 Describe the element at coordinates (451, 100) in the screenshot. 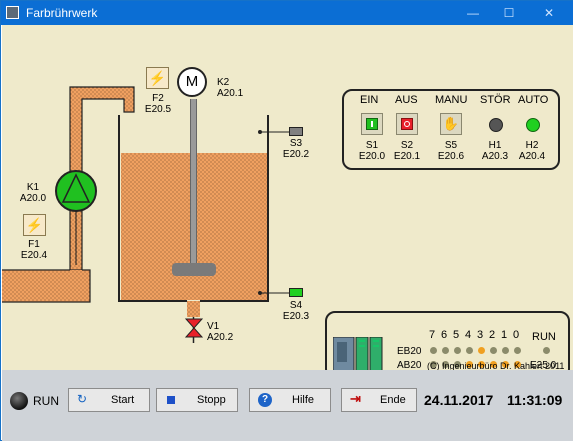

I see `header-manu: MANU` at that location.